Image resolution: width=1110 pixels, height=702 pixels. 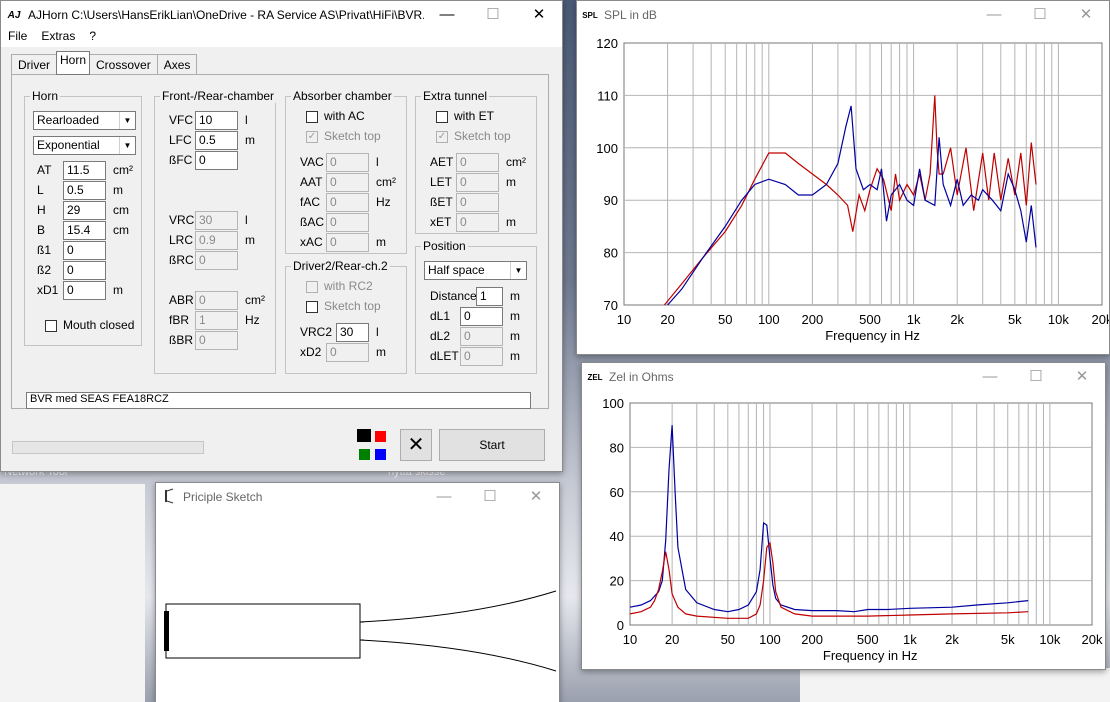 I want to click on start-button: Start, so click(x=492, y=445).